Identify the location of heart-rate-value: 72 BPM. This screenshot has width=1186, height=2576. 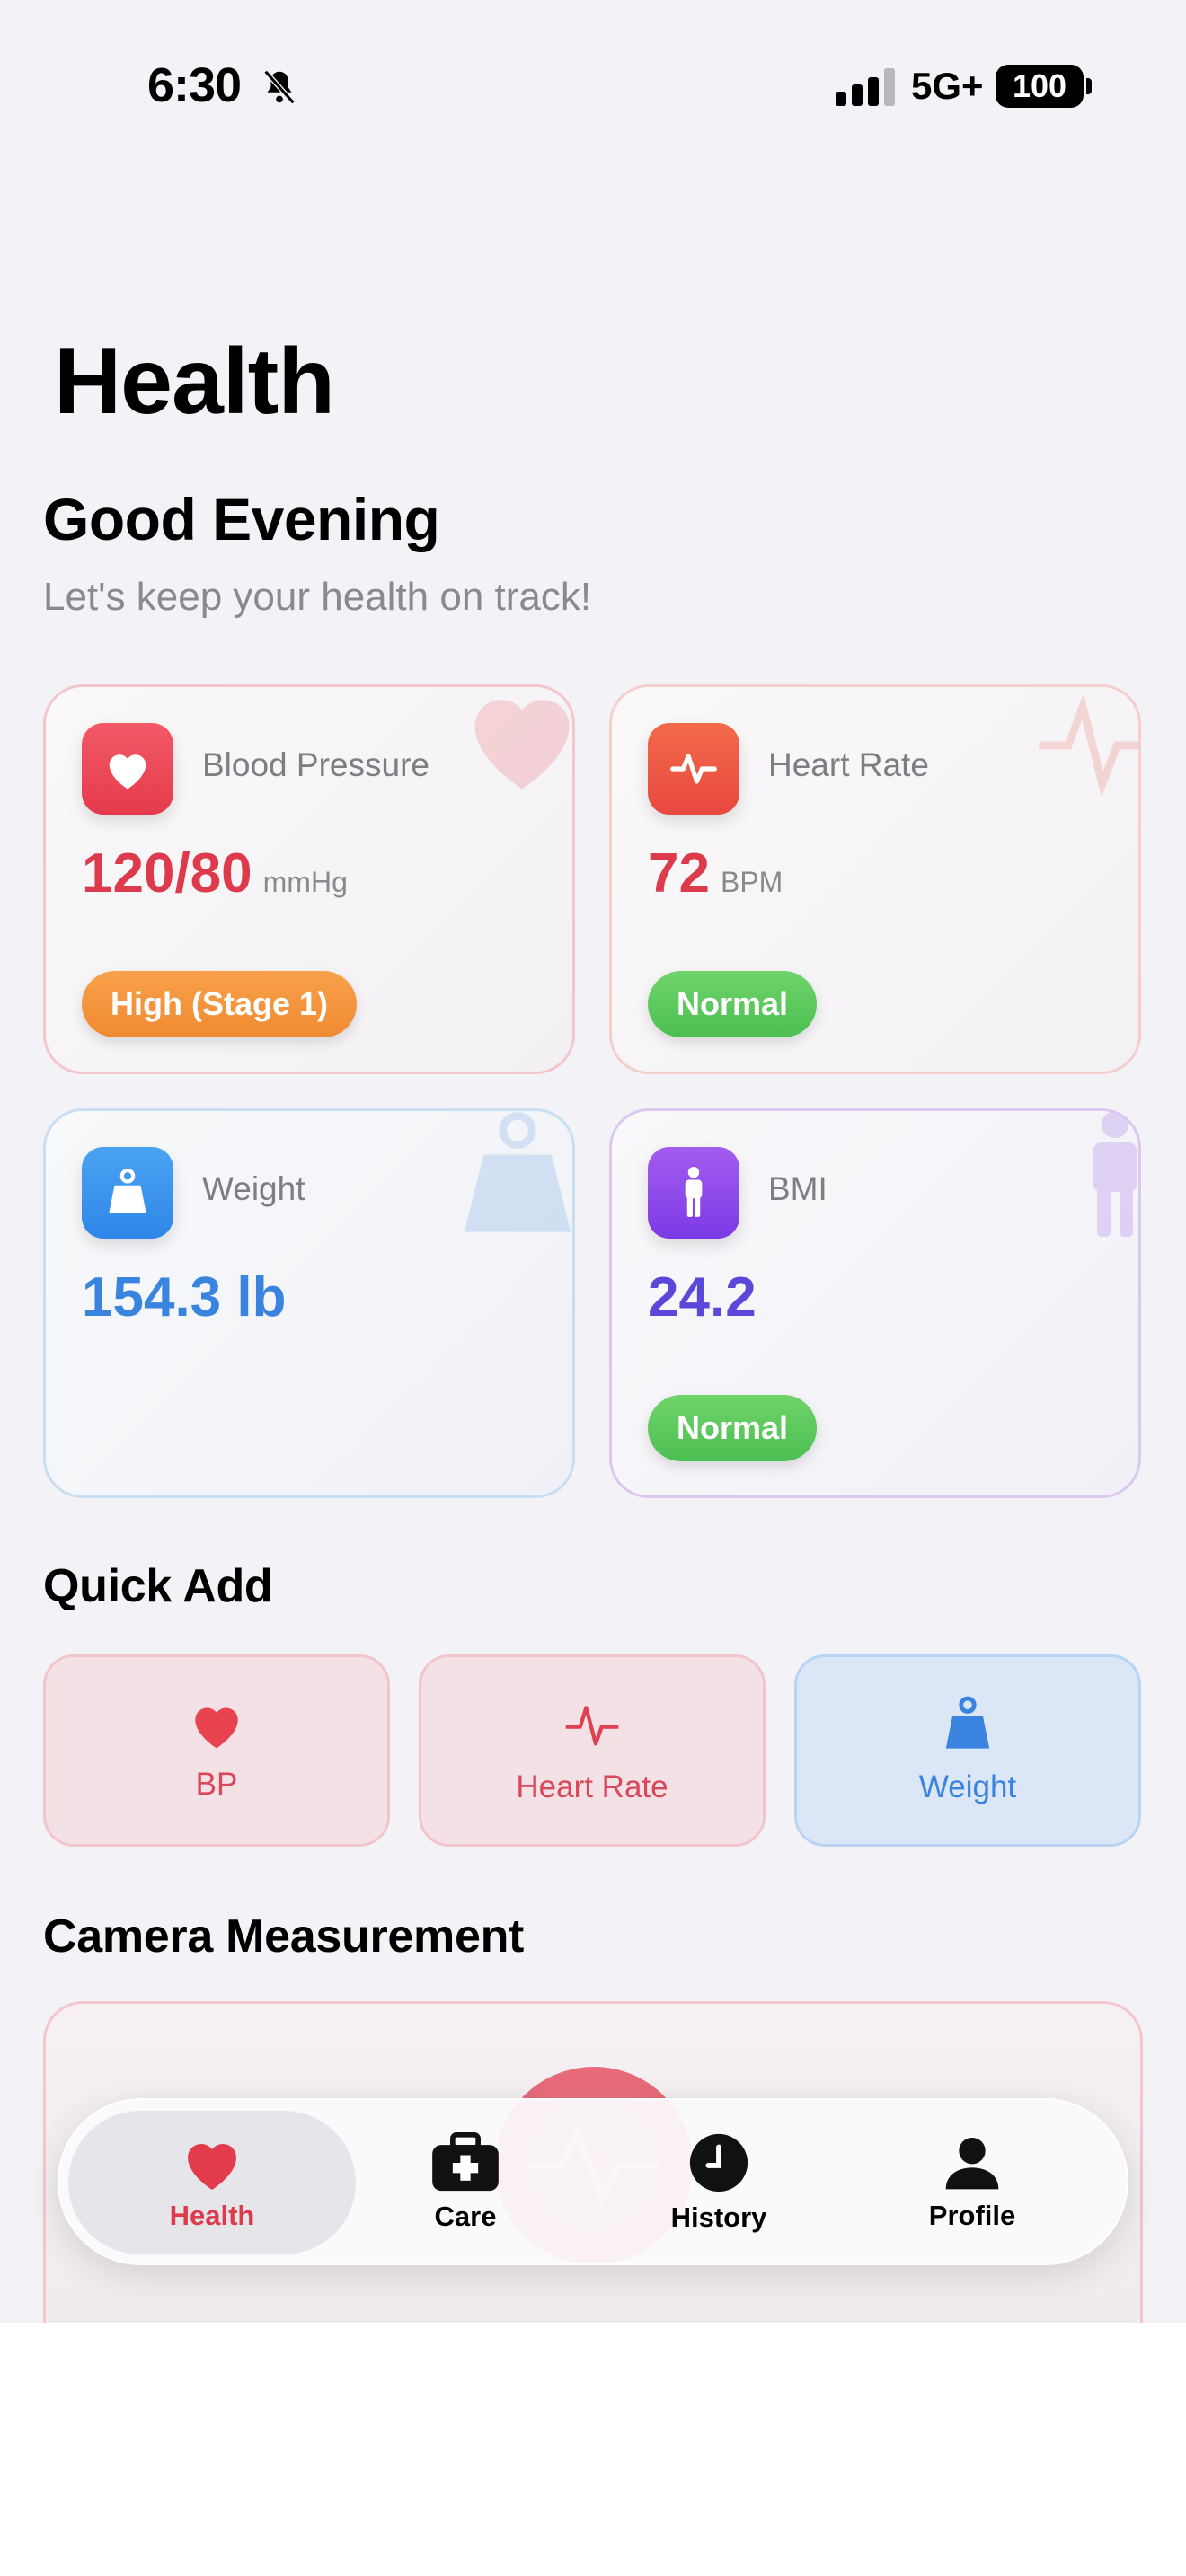
(715, 873).